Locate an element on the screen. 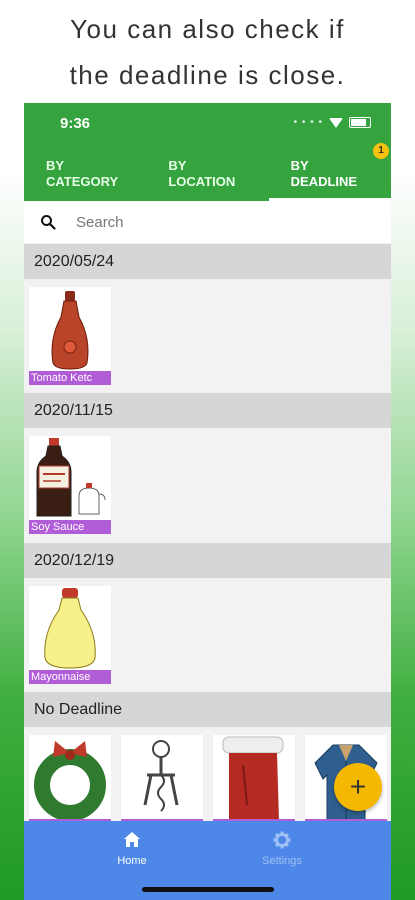 The width and height of the screenshot is (415, 900). ketchup-bottle-icon is located at coordinates (70, 330).